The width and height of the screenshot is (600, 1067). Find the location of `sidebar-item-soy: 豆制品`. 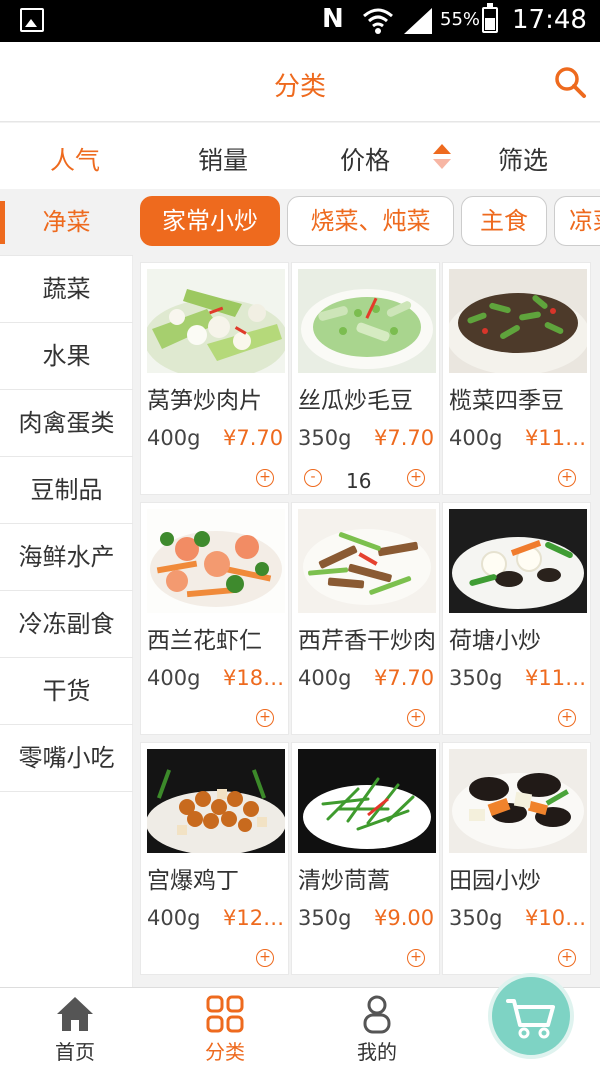

sidebar-item-soy: 豆制品 is located at coordinates (66, 490).